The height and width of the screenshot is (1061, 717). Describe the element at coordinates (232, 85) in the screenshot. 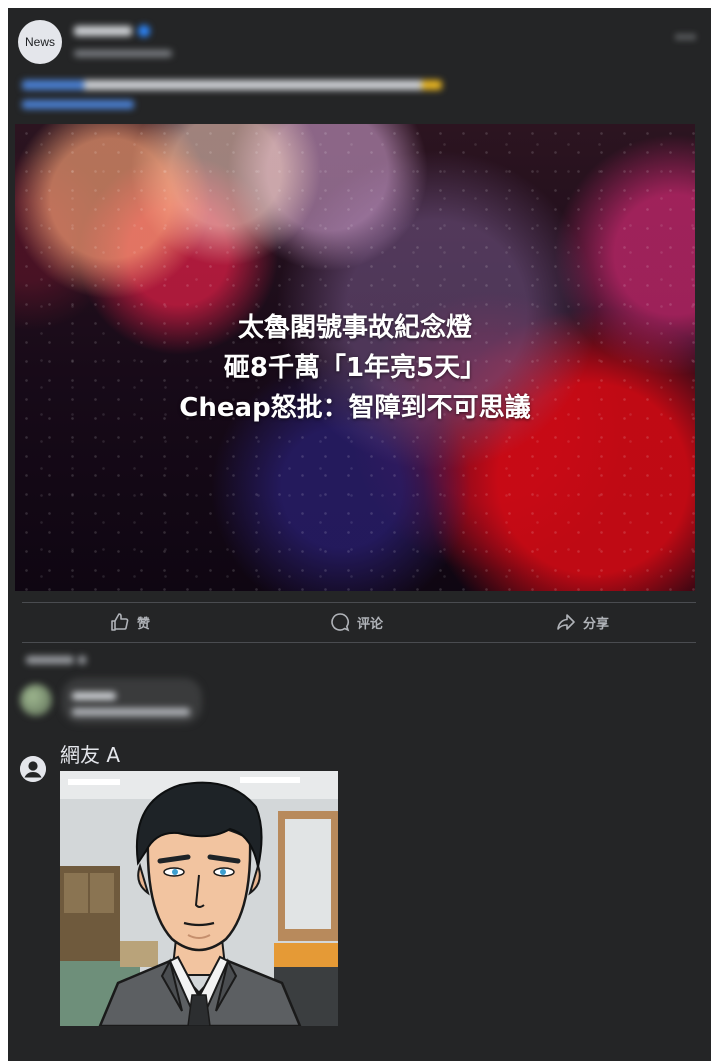

I see `post-caption-blurred` at that location.